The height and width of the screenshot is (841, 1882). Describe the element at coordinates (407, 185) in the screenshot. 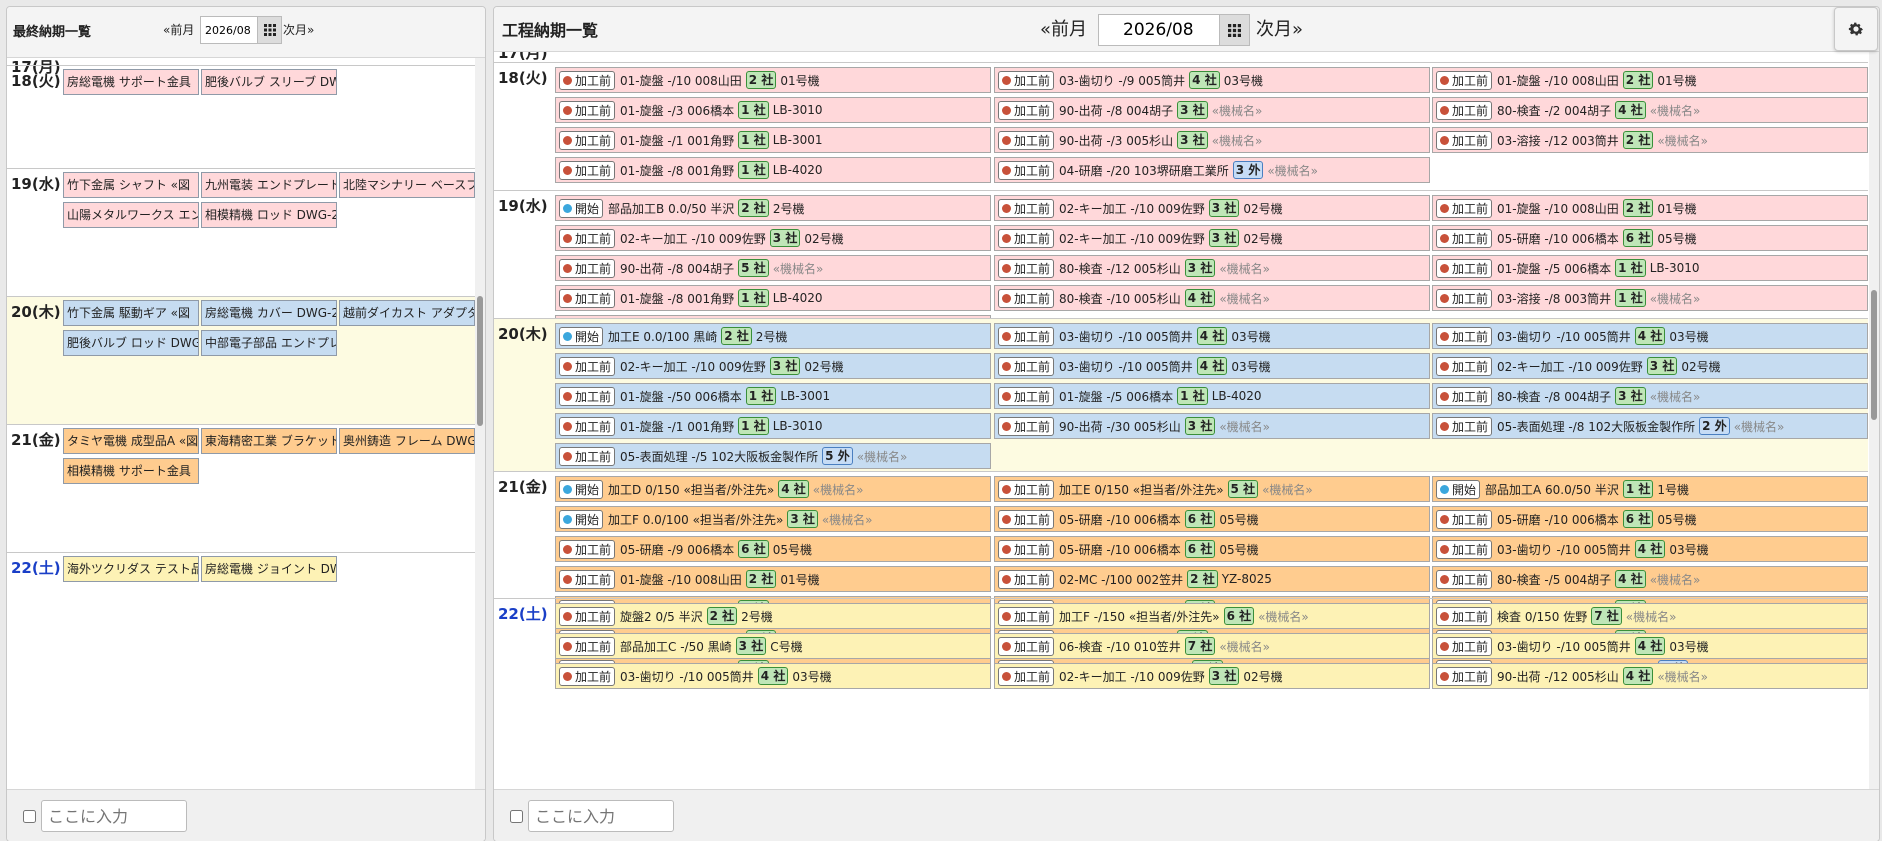

I see `deadline-chip: 北陸マシナリー ベースプ` at that location.